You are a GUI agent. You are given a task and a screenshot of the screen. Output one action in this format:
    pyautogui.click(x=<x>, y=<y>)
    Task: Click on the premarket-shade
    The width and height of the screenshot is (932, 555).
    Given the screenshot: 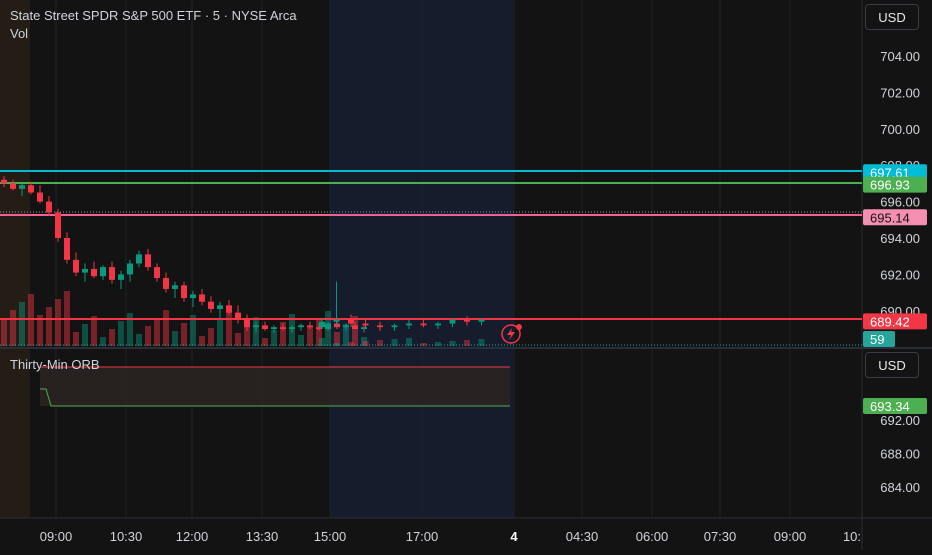 What is the action you would take?
    pyautogui.click(x=15, y=259)
    